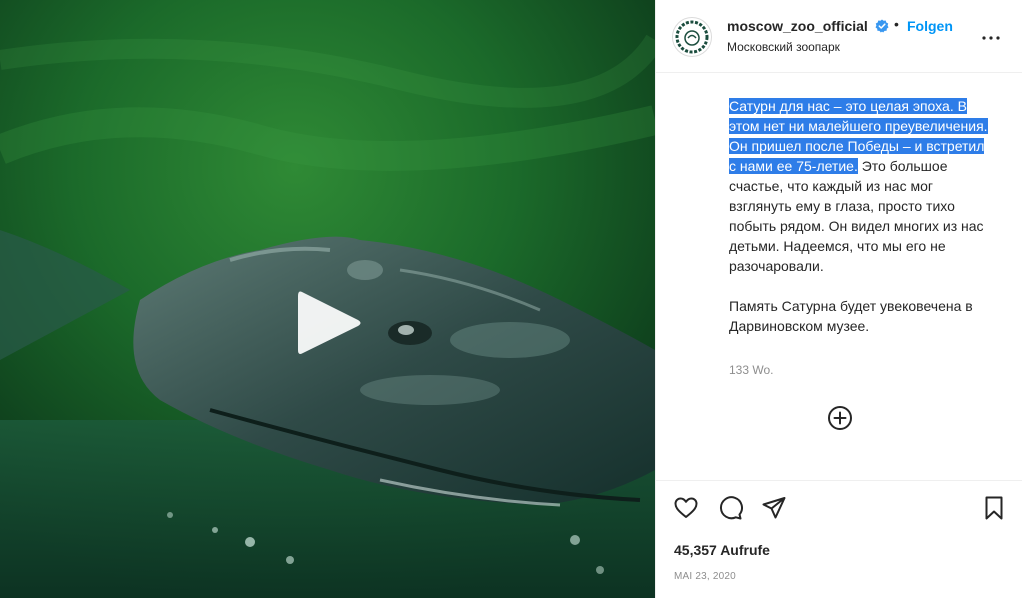  I want to click on moscow-zoo-logo-icon, so click(692, 37).